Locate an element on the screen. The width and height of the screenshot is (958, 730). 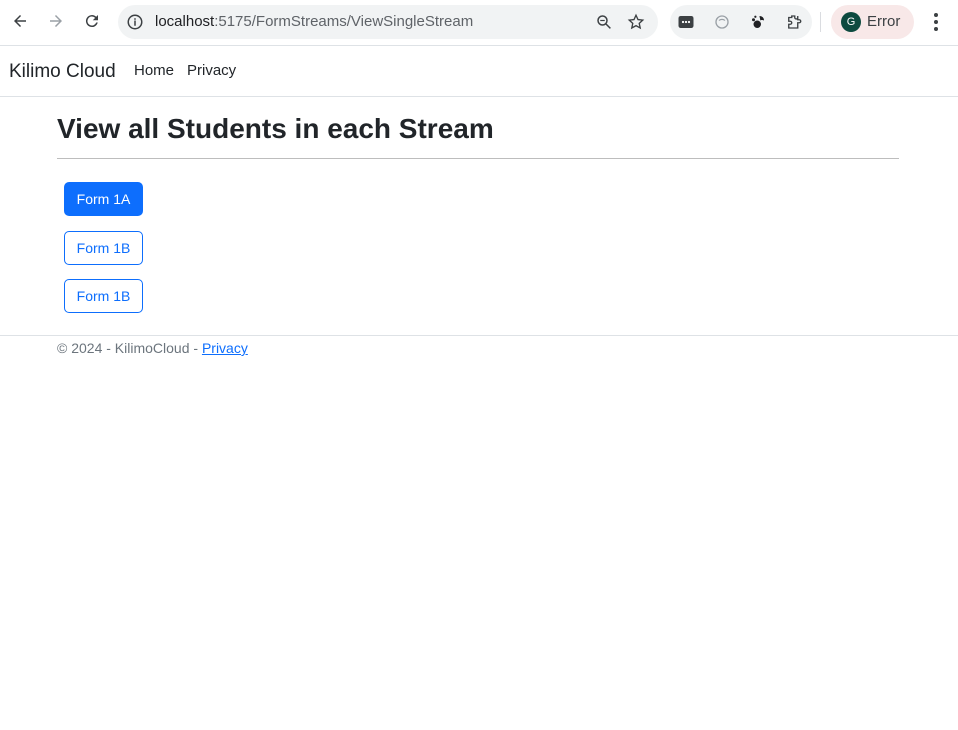
puzzle-icon is located at coordinates (794, 22).